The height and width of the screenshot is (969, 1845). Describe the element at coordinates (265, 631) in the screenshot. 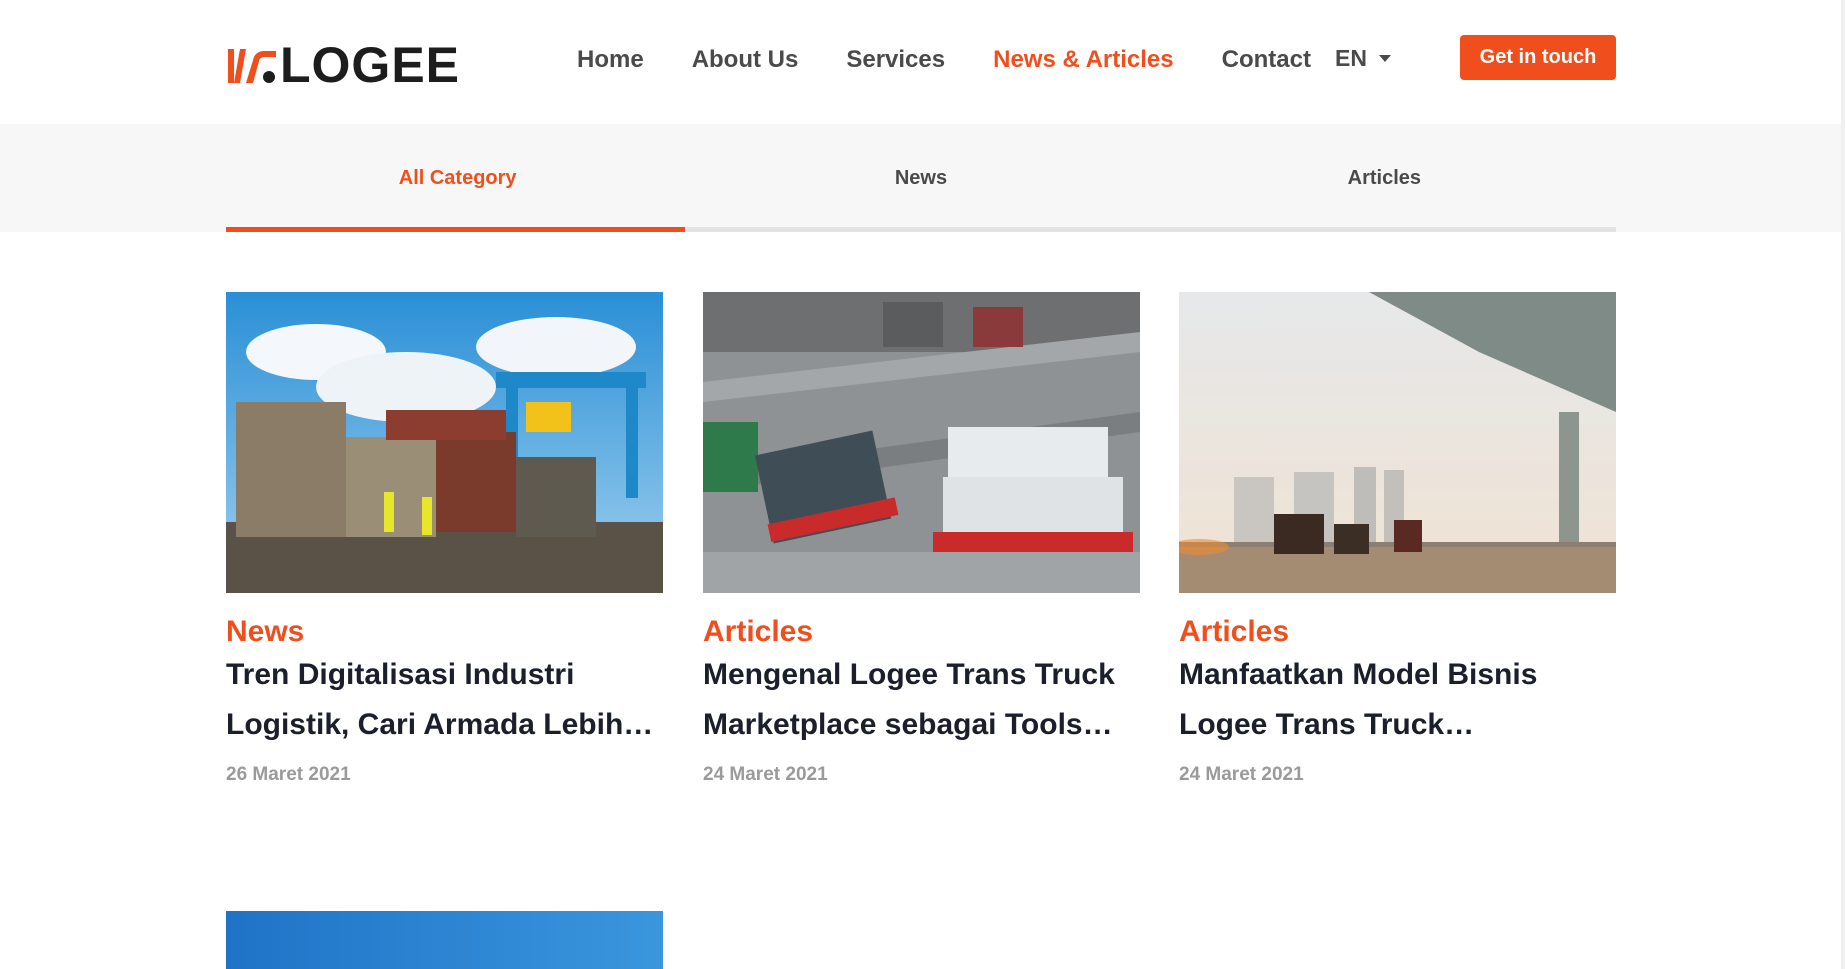

I see `post-category: News` at that location.